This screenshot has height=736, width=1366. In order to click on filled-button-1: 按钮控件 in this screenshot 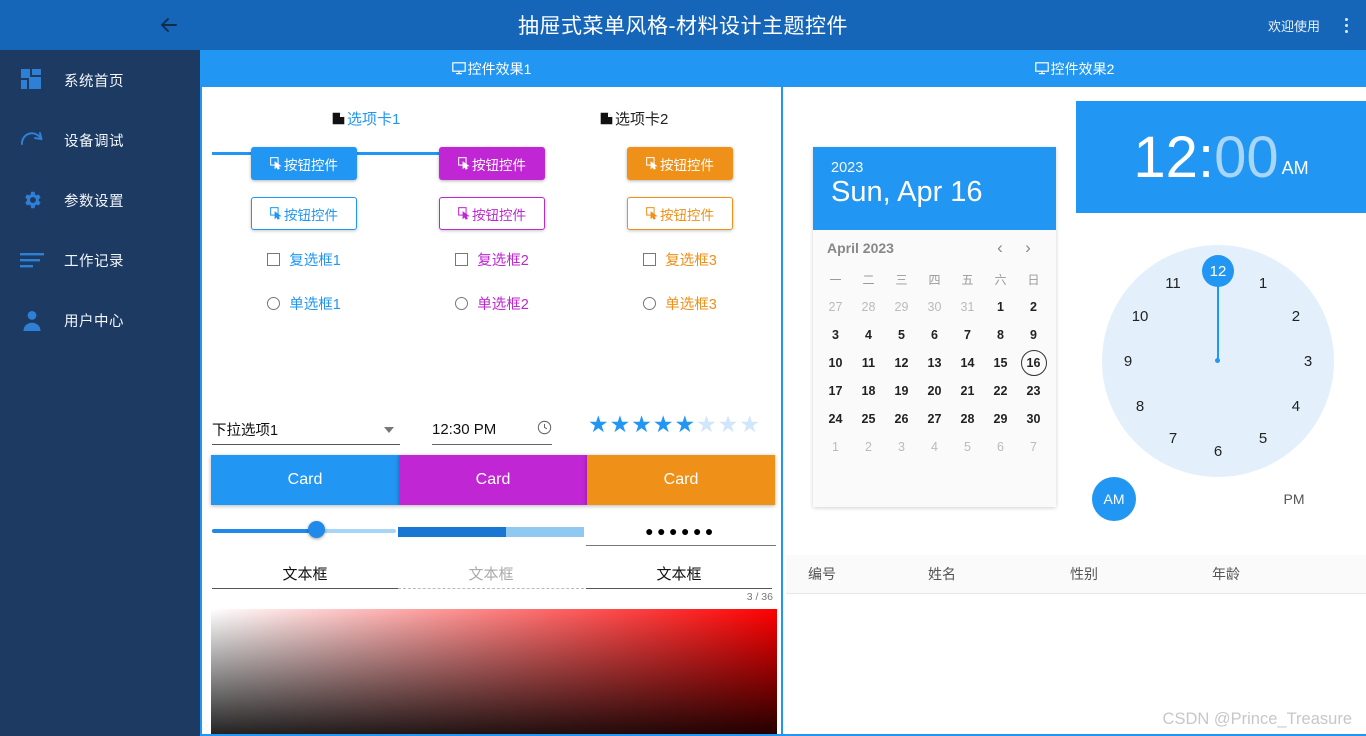, I will do `click(304, 163)`.